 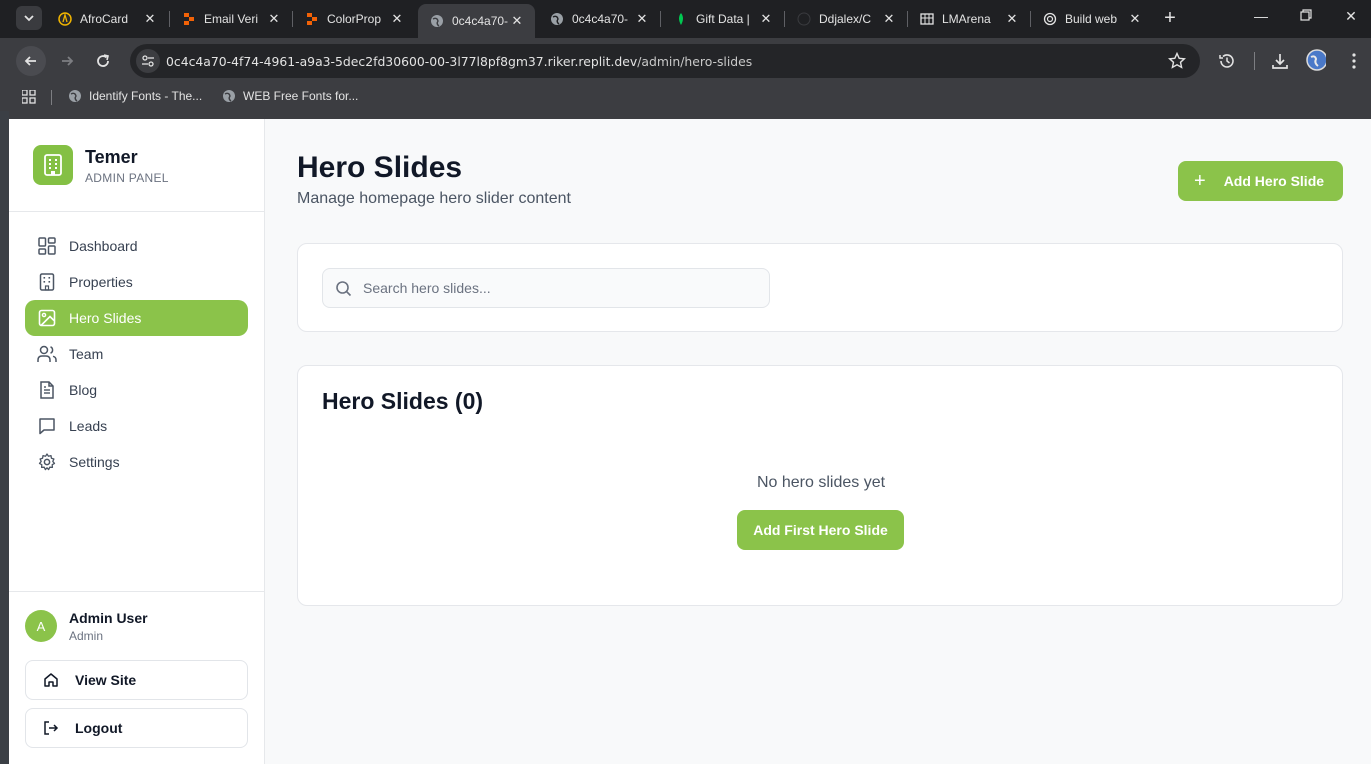 What do you see at coordinates (1261, 16) in the screenshot?
I see `minimize-icon: —` at bounding box center [1261, 16].